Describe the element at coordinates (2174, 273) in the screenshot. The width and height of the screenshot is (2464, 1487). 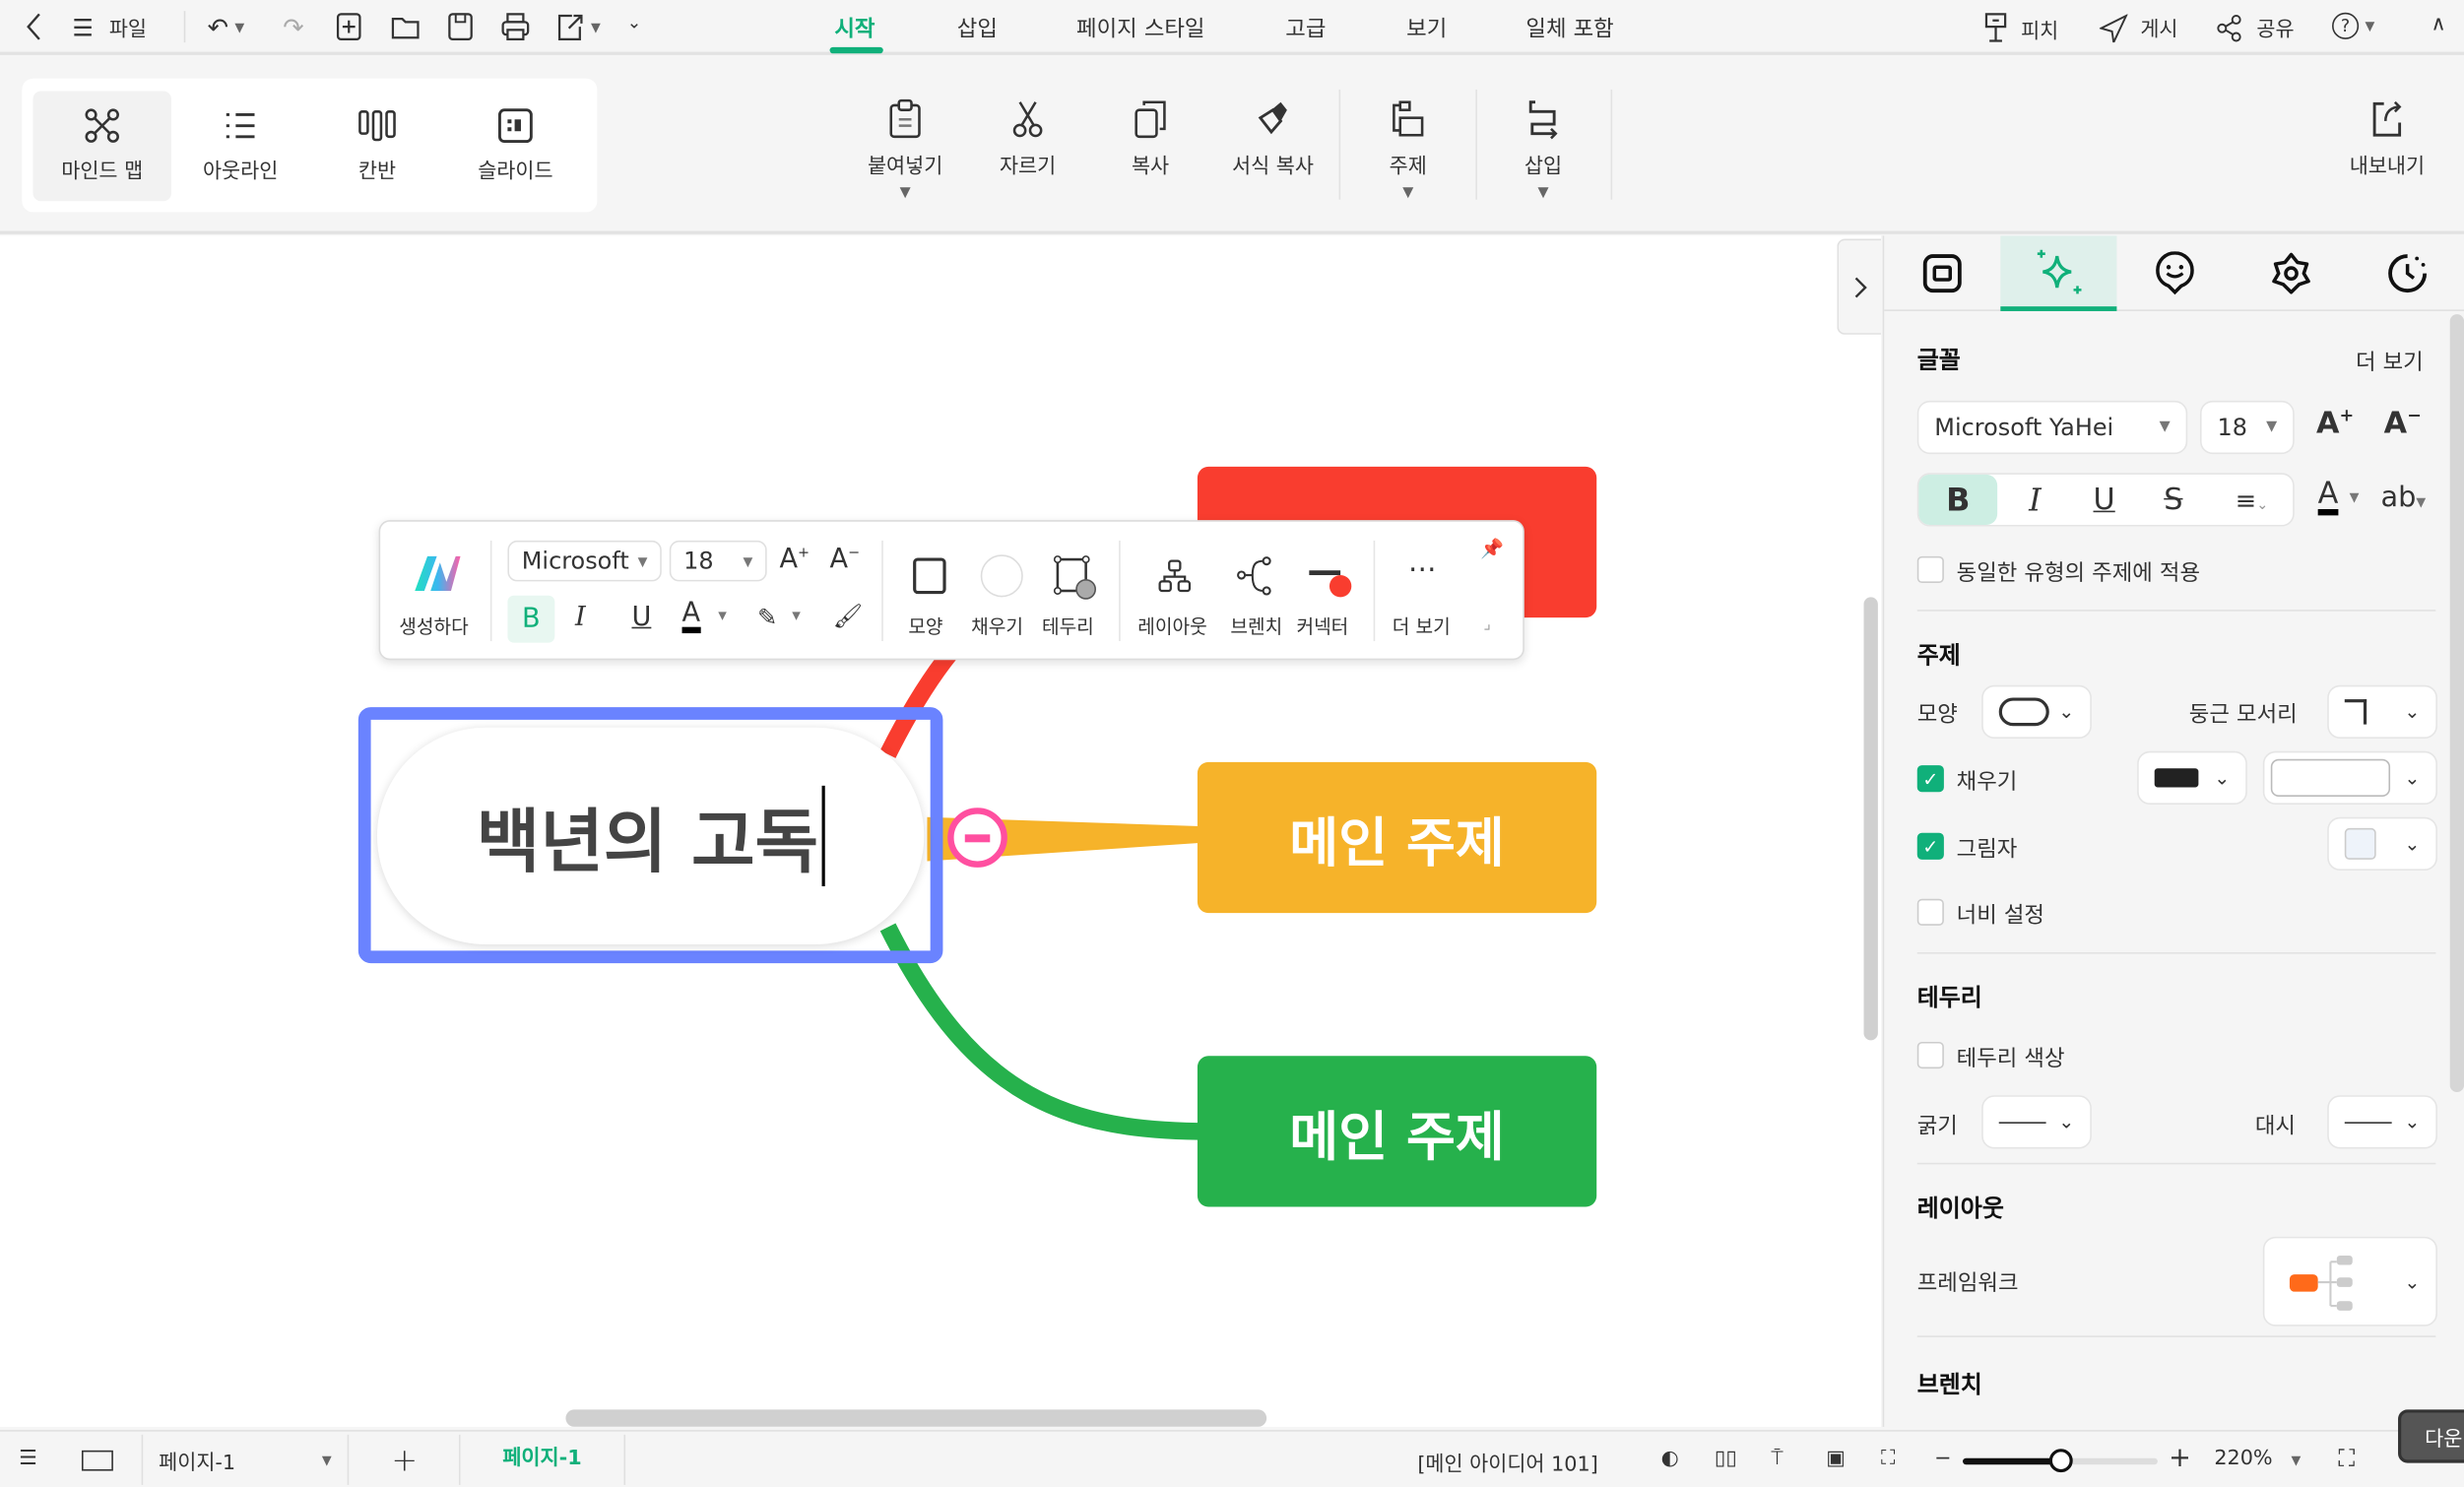
I see `tab-icons` at that location.